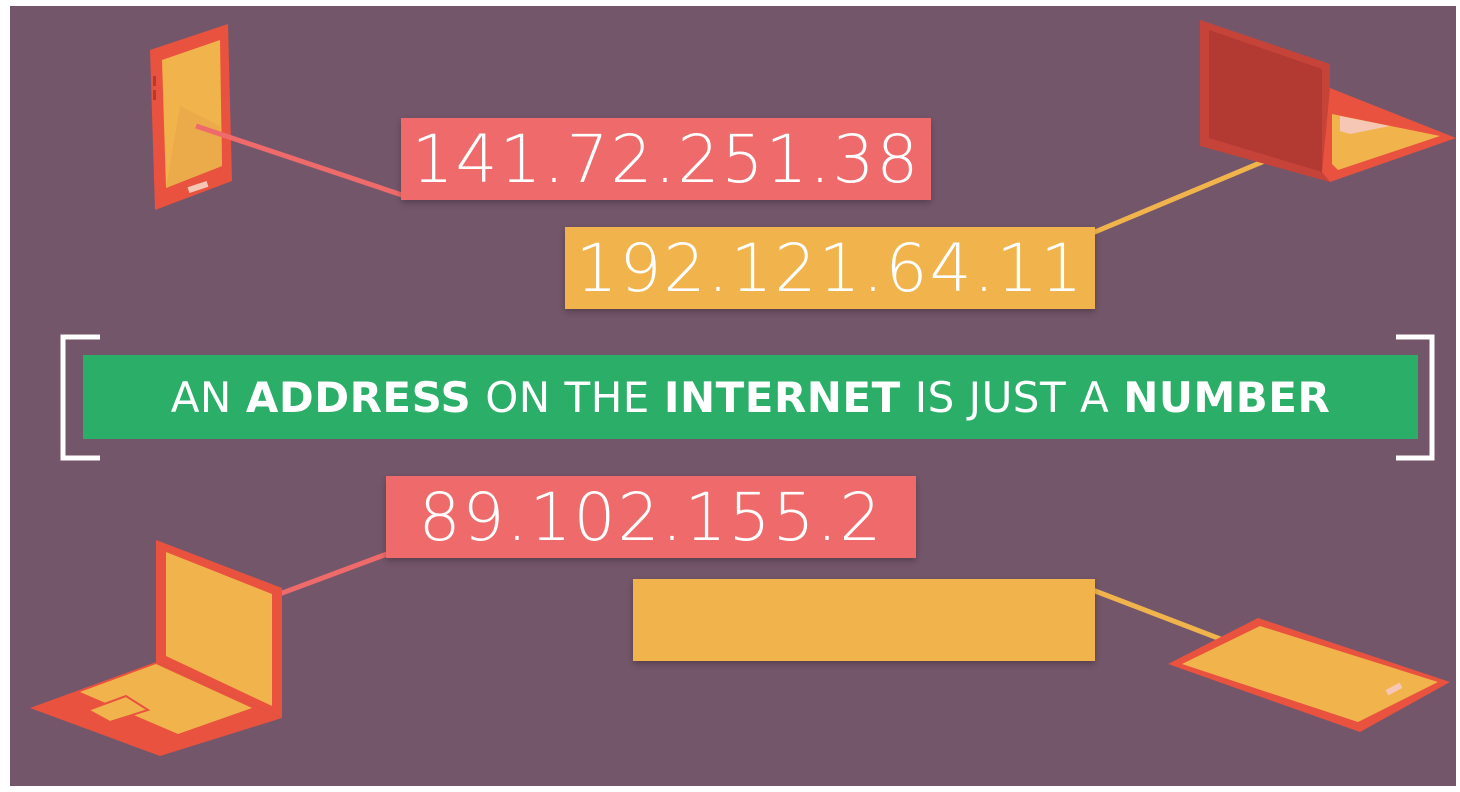  Describe the element at coordinates (191, 117) in the screenshot. I see `phone-icon` at that location.